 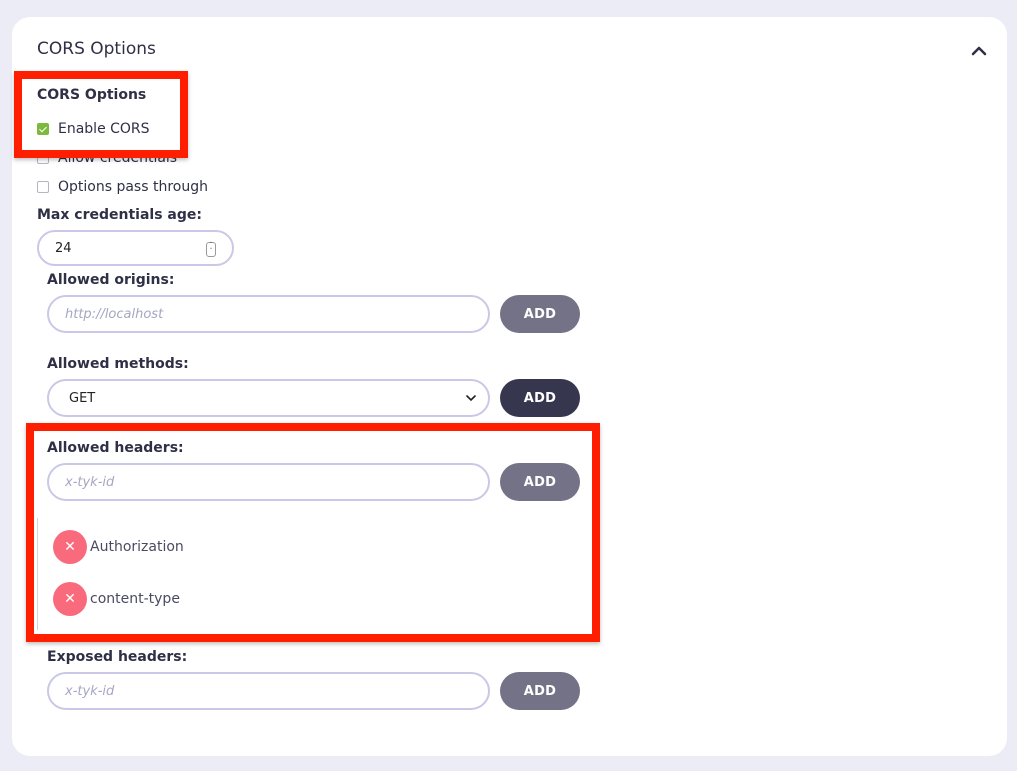 I want to click on checkbox-label: Enable CORS, so click(x=104, y=129).